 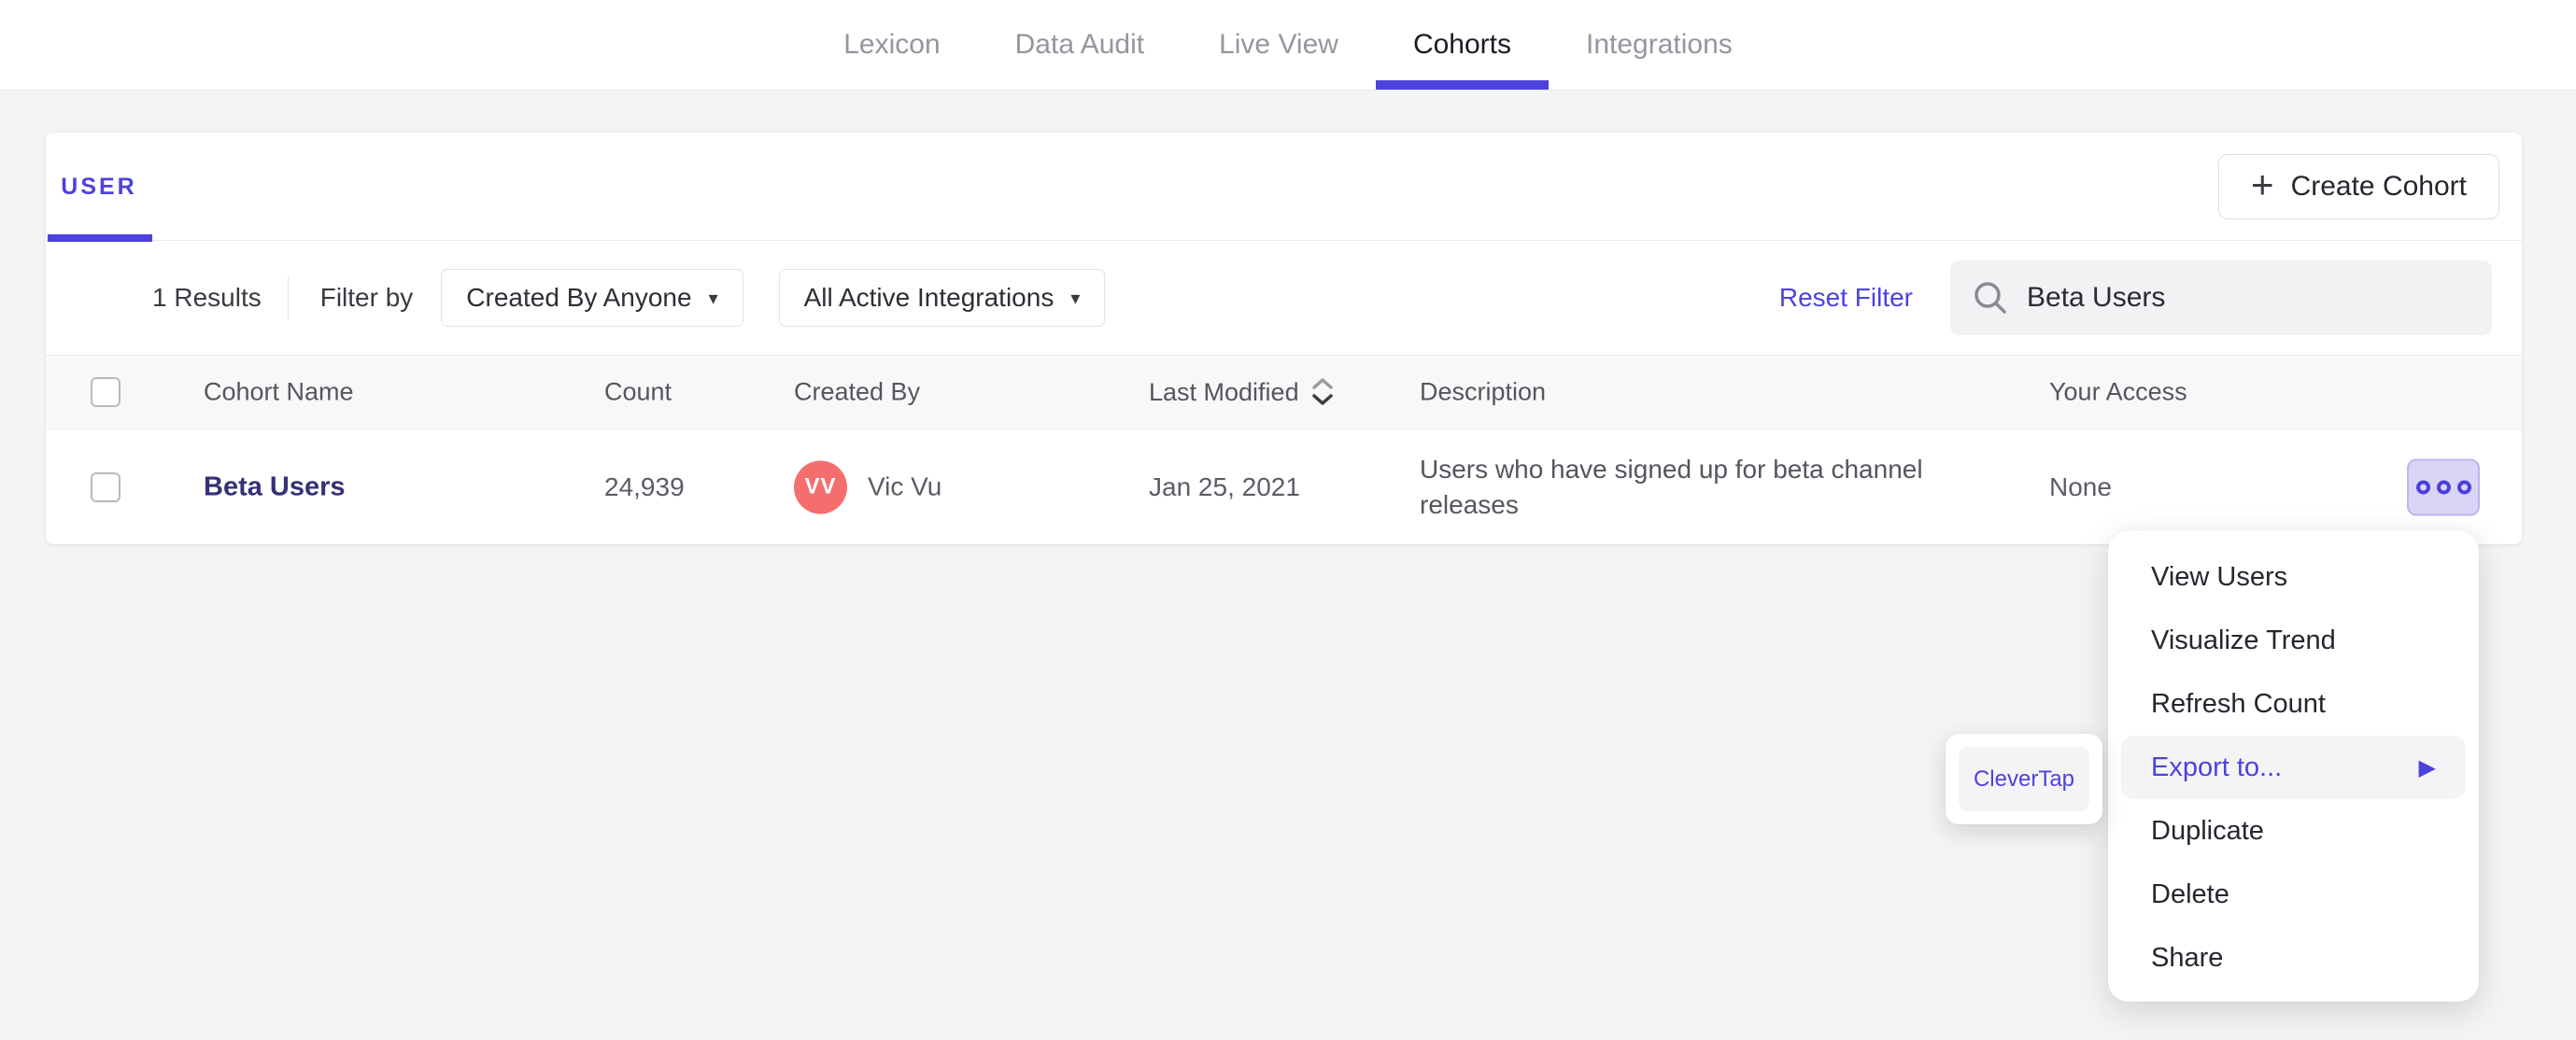 I want to click on menu-item-export-to: Export to... ▶, so click(x=2293, y=767).